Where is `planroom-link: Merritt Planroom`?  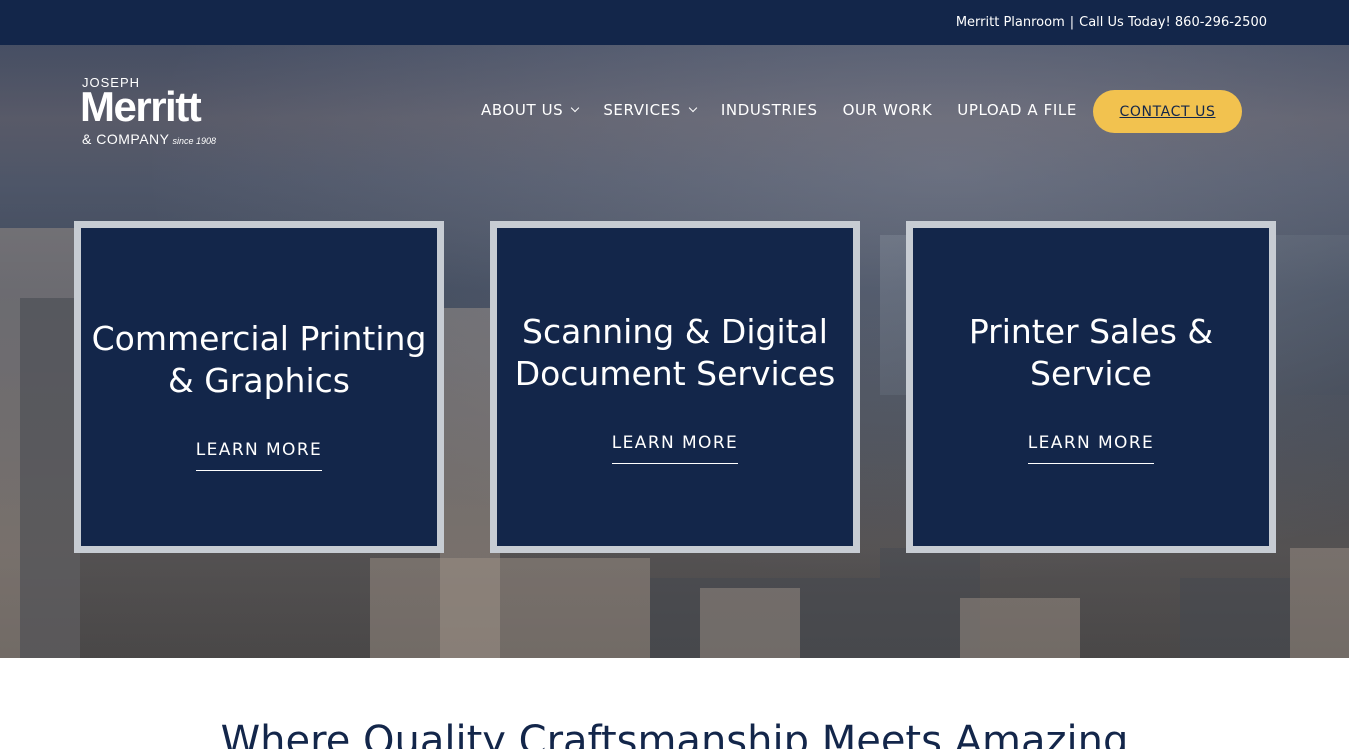 planroom-link: Merritt Planroom is located at coordinates (1010, 22).